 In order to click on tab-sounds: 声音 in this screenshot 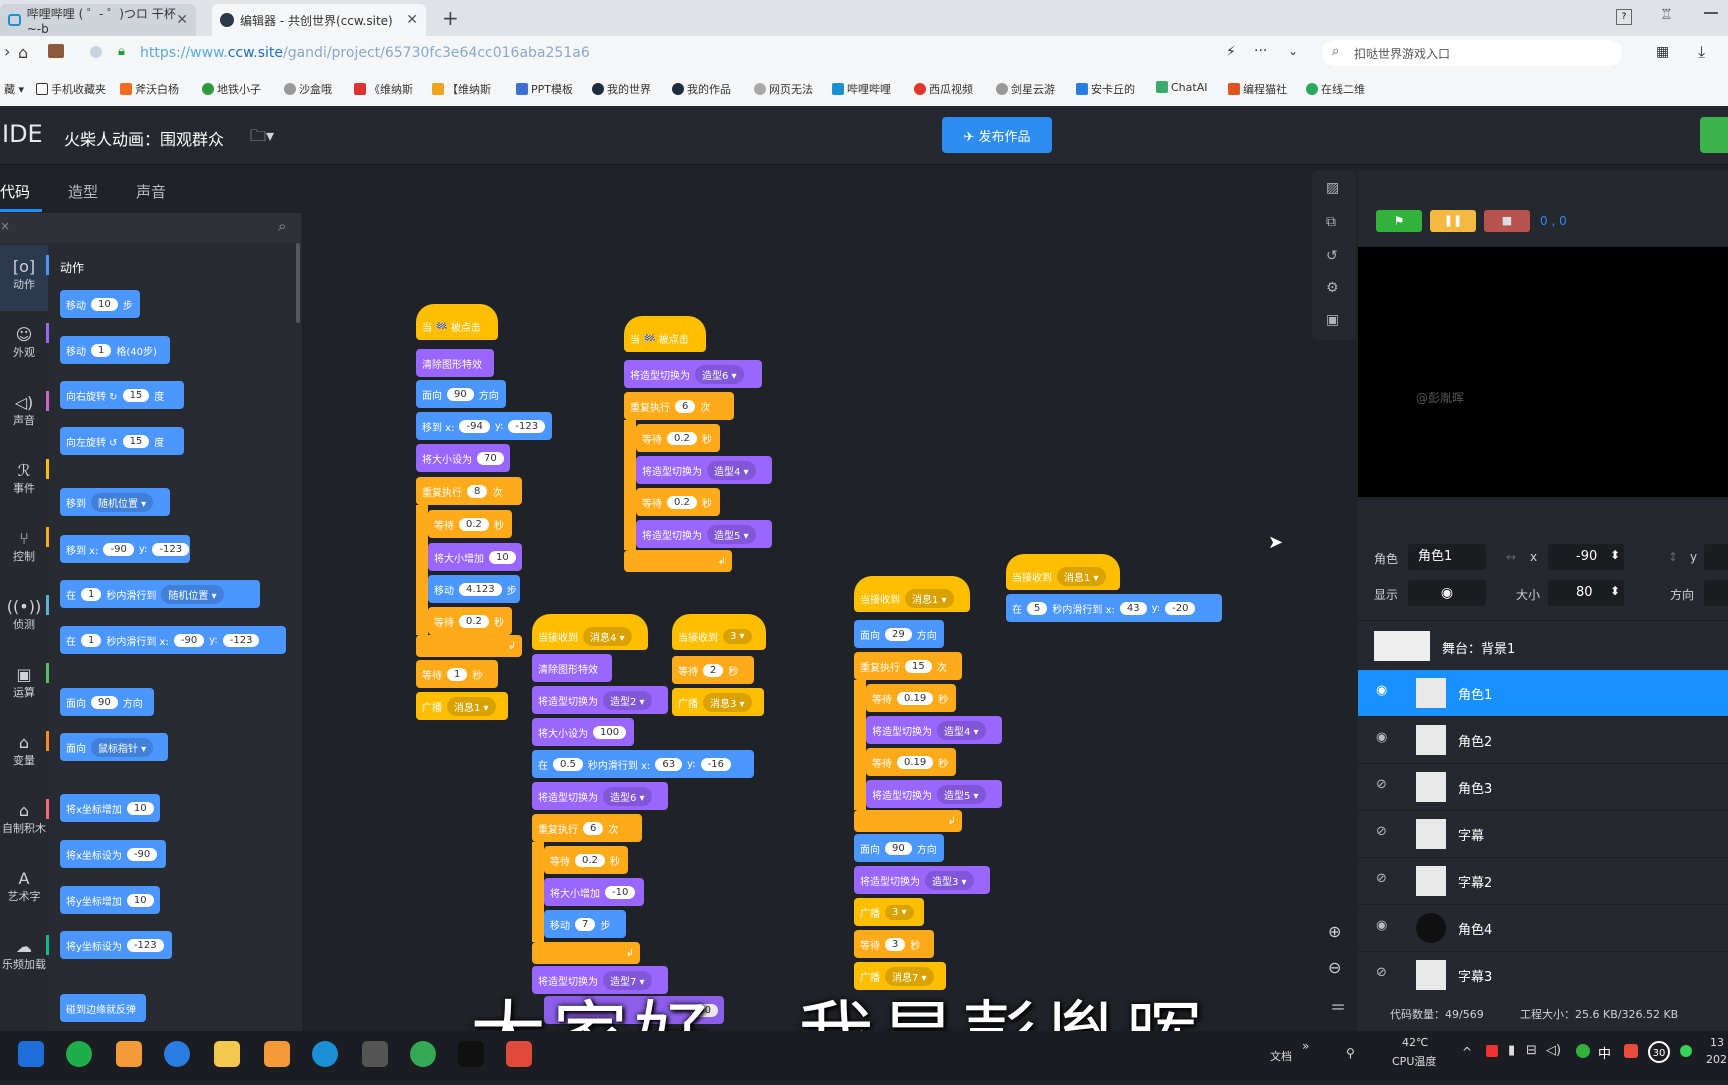, I will do `click(151, 191)`.